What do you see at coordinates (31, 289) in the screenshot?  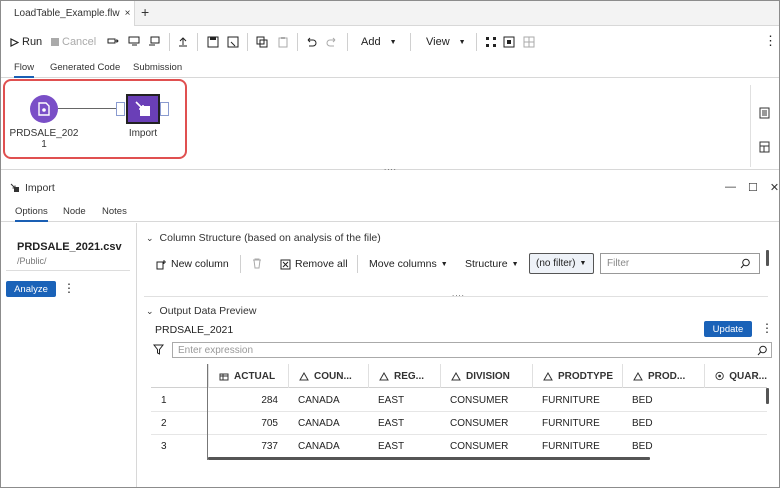 I see `analyze-button: Analyze` at bounding box center [31, 289].